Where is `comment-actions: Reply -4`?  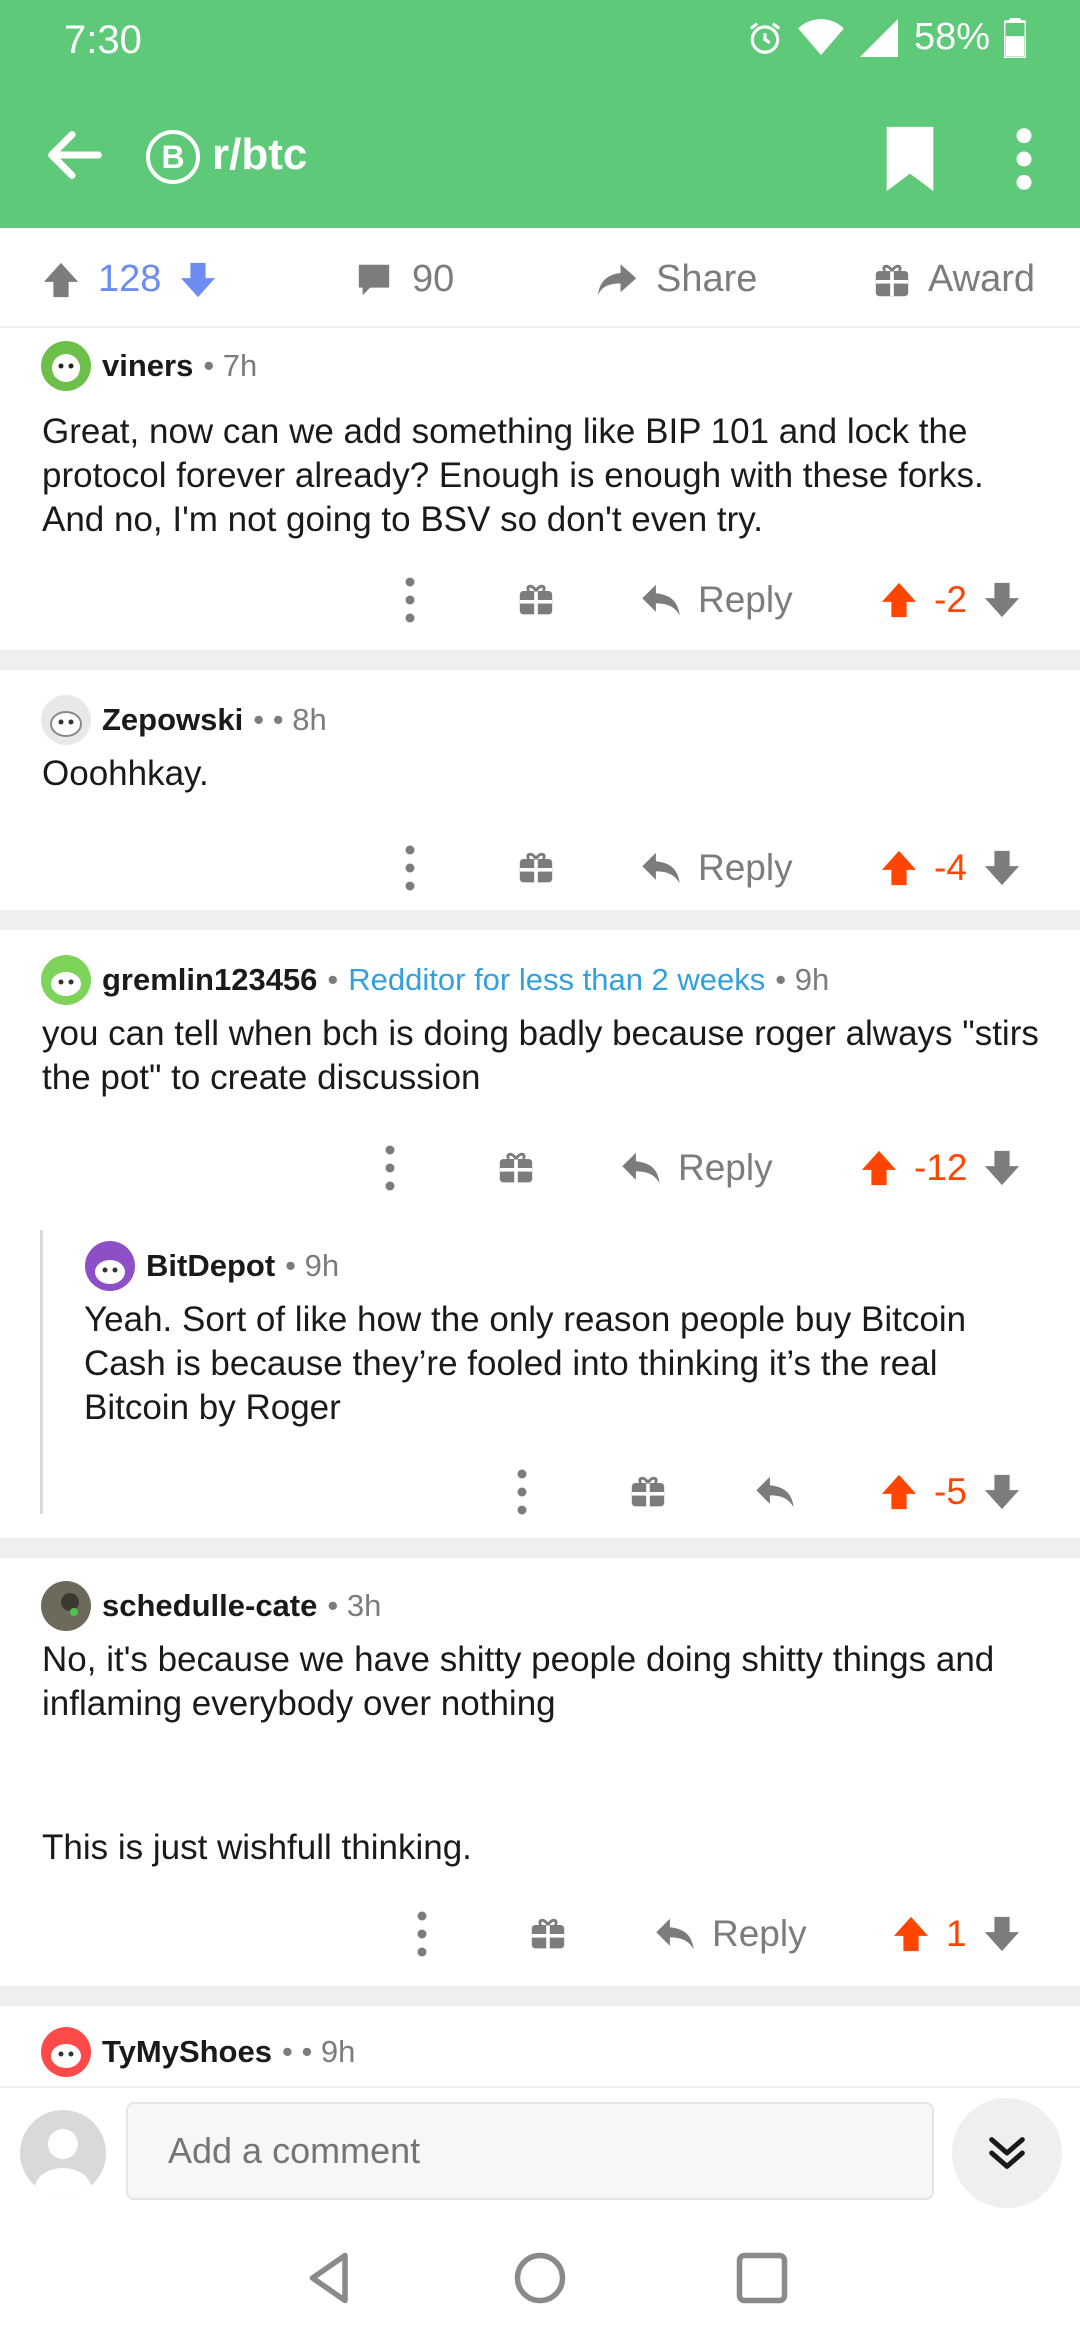
comment-actions: Reply -4 is located at coordinates (540, 868).